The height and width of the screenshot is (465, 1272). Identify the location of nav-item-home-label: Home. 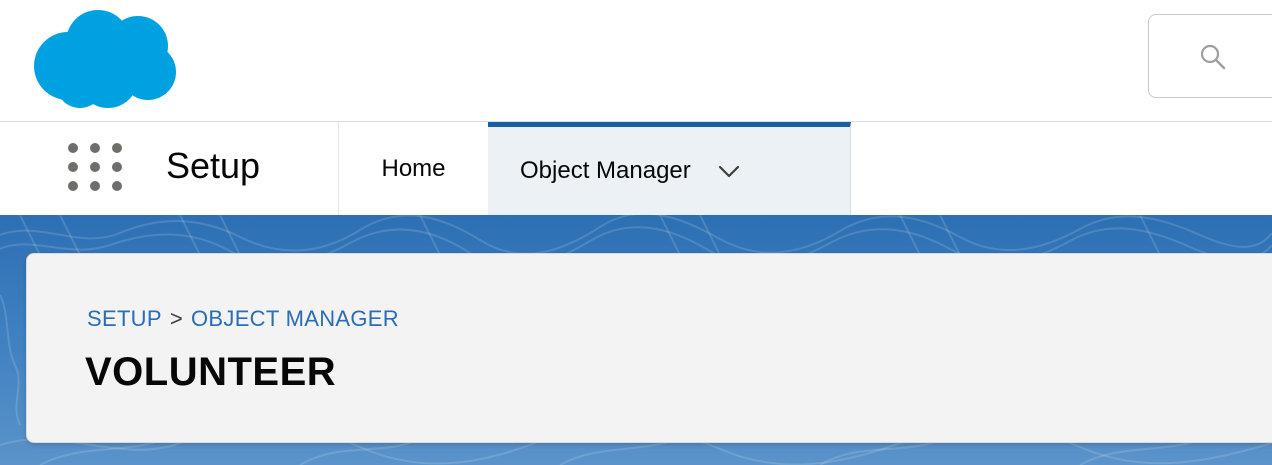
(413, 168).